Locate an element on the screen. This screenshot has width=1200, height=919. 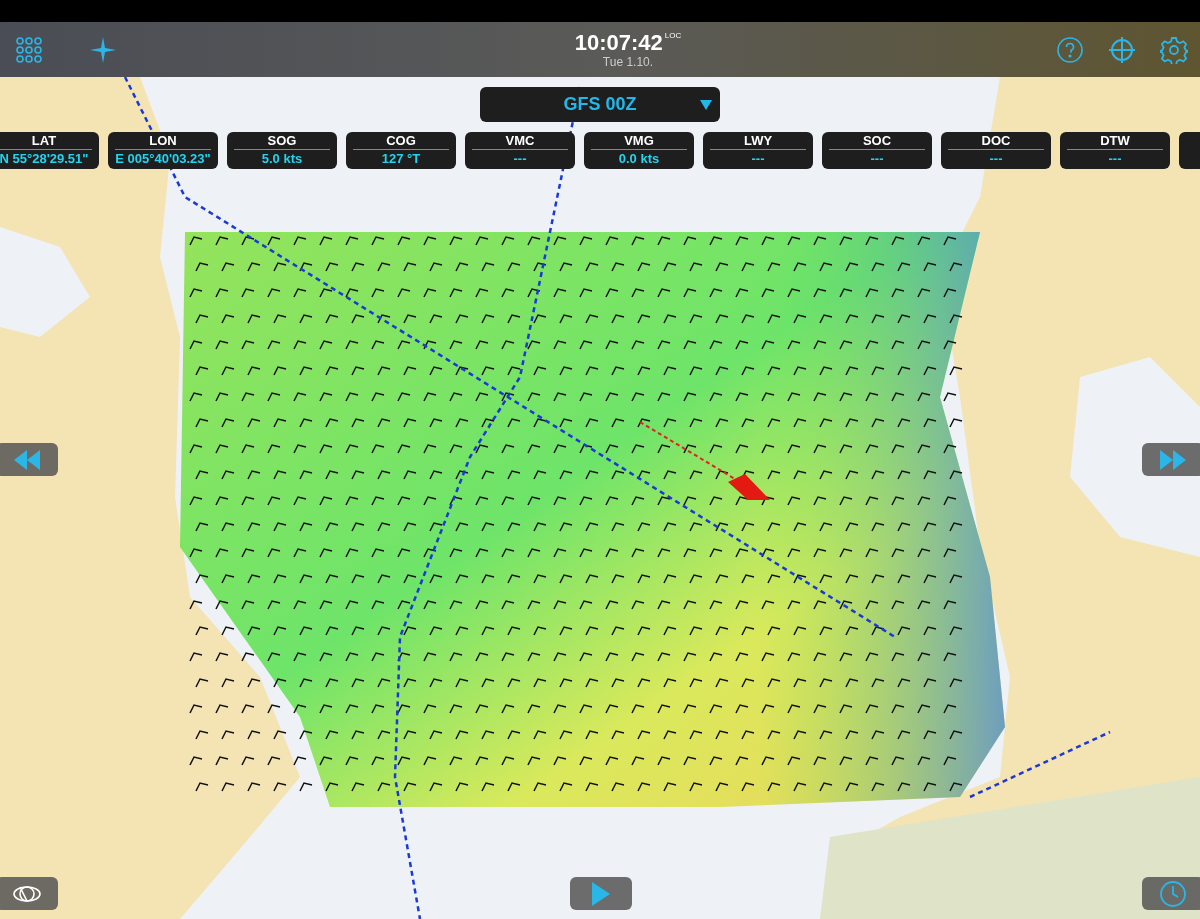
timer-button is located at coordinates (1171, 893).